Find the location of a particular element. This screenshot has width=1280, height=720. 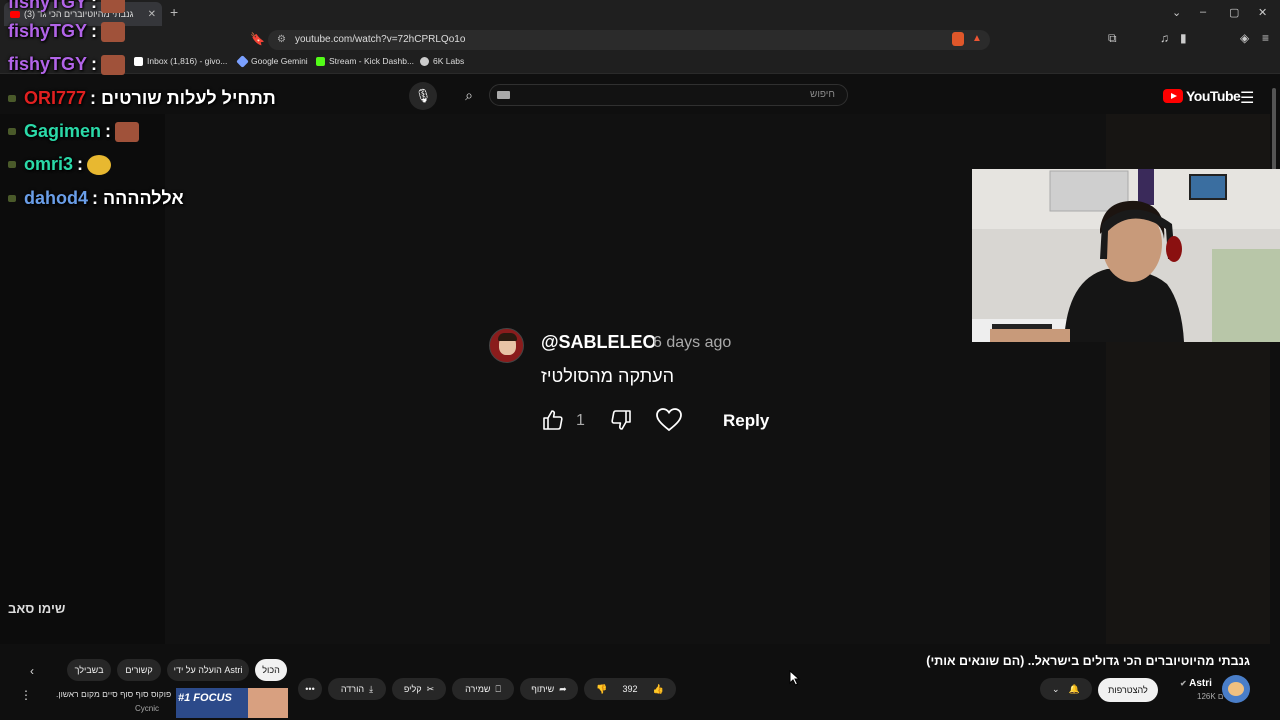

hamburger-menu-icon: ☰ is located at coordinates (1247, 98).